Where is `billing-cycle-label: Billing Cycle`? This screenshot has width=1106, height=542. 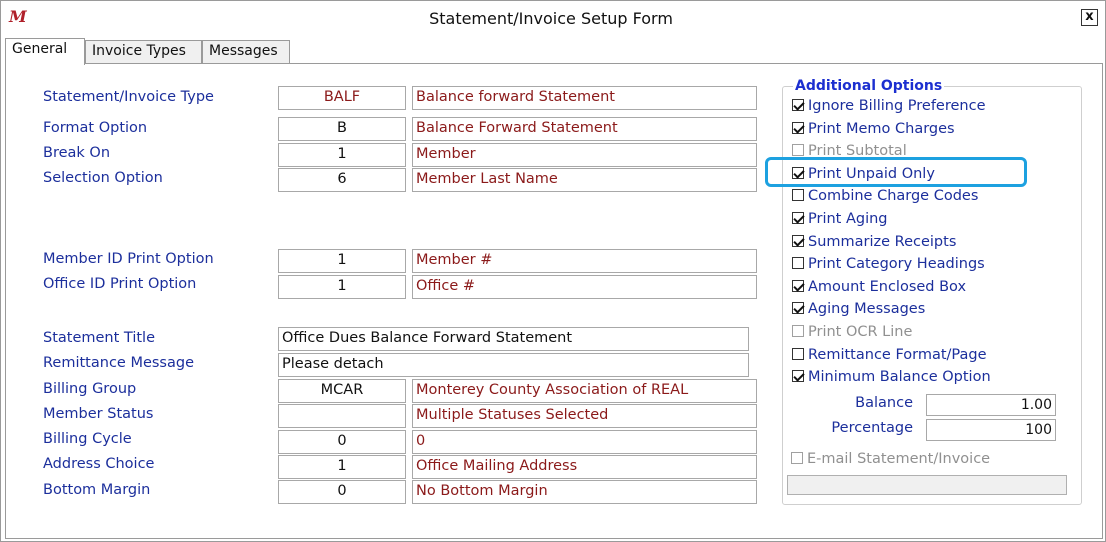
billing-cycle-label: Billing Cycle is located at coordinates (87, 439).